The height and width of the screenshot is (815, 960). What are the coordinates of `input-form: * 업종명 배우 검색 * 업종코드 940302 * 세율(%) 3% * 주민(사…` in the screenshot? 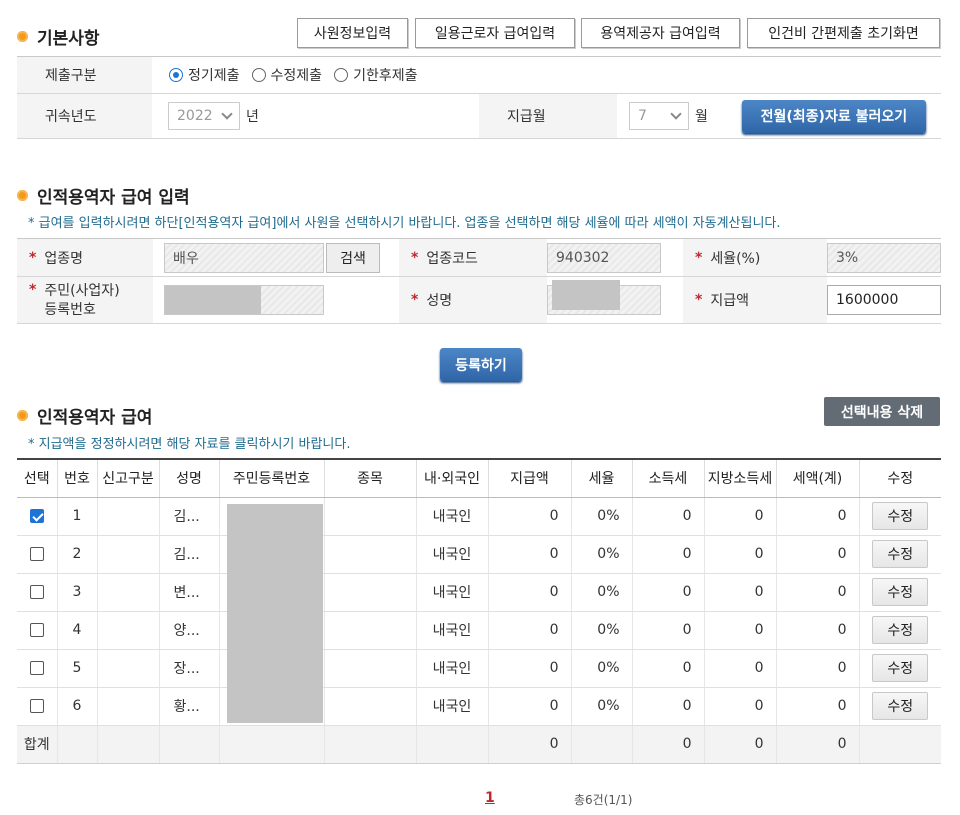 It's located at (479, 281).